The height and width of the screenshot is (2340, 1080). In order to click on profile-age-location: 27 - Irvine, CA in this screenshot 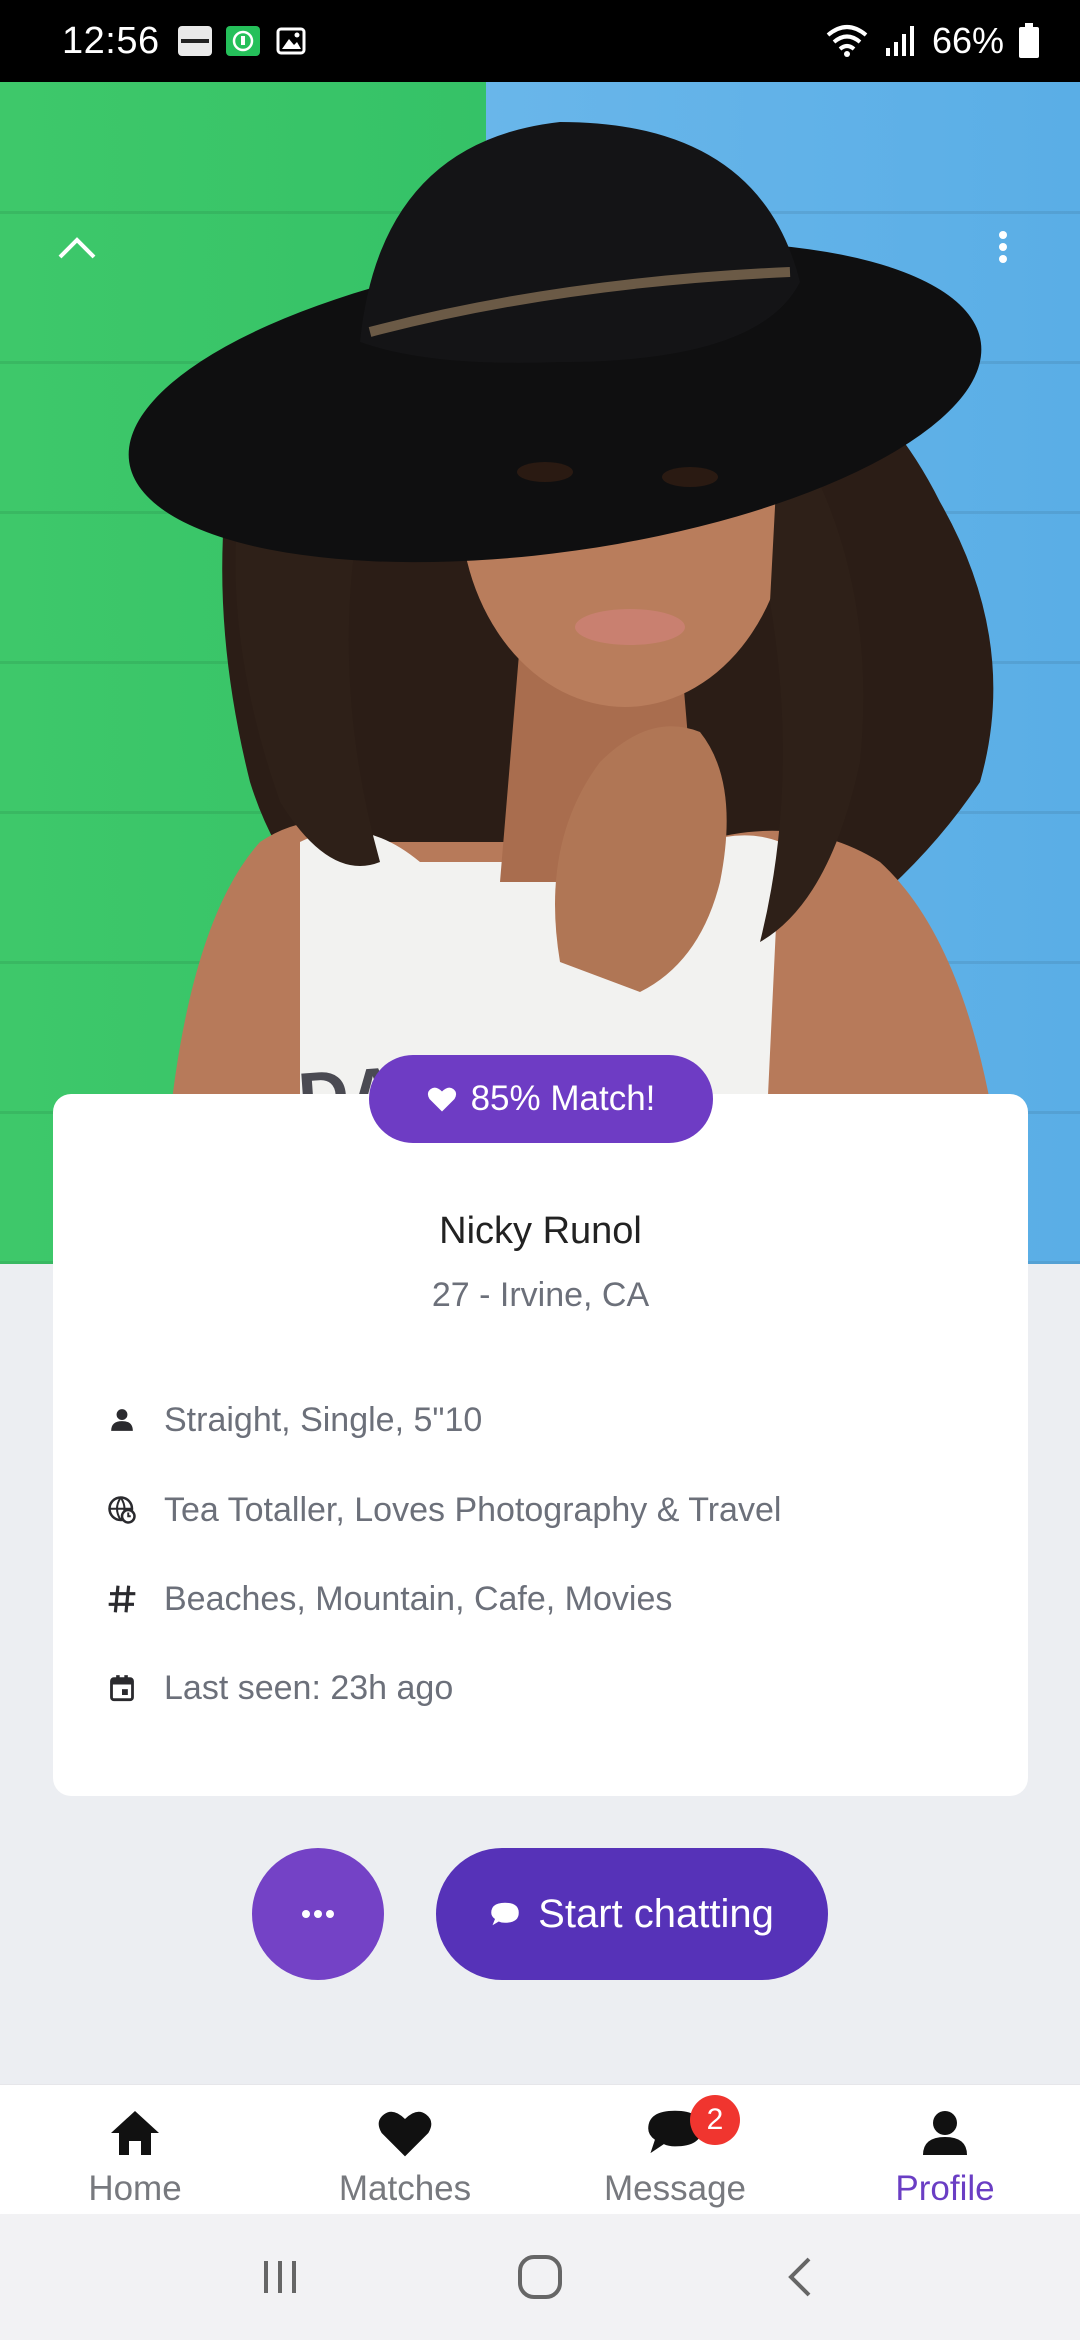, I will do `click(540, 1295)`.